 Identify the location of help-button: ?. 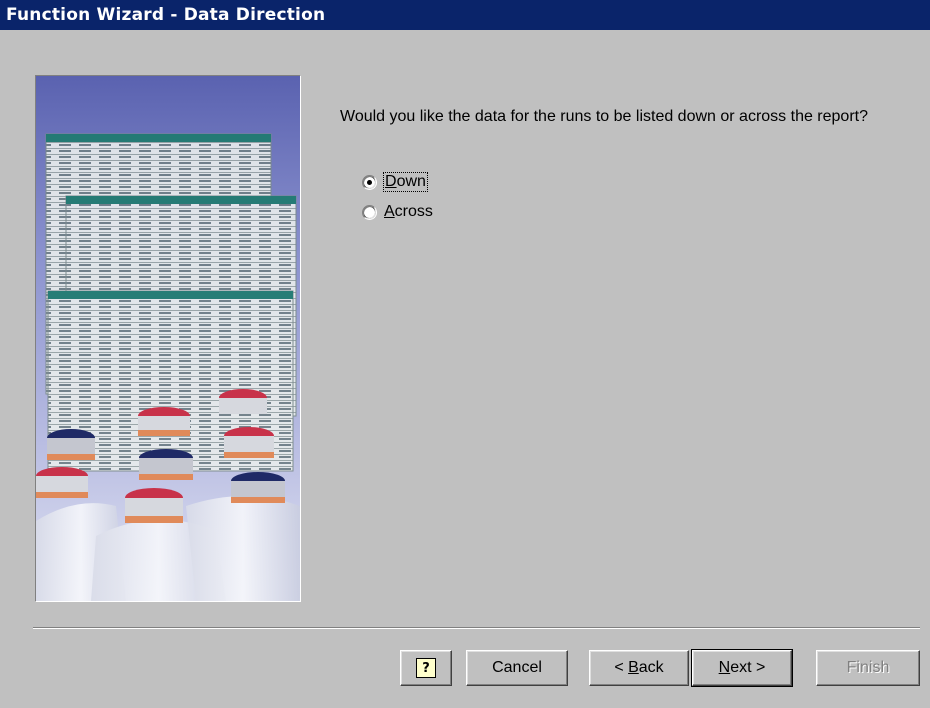
(426, 668).